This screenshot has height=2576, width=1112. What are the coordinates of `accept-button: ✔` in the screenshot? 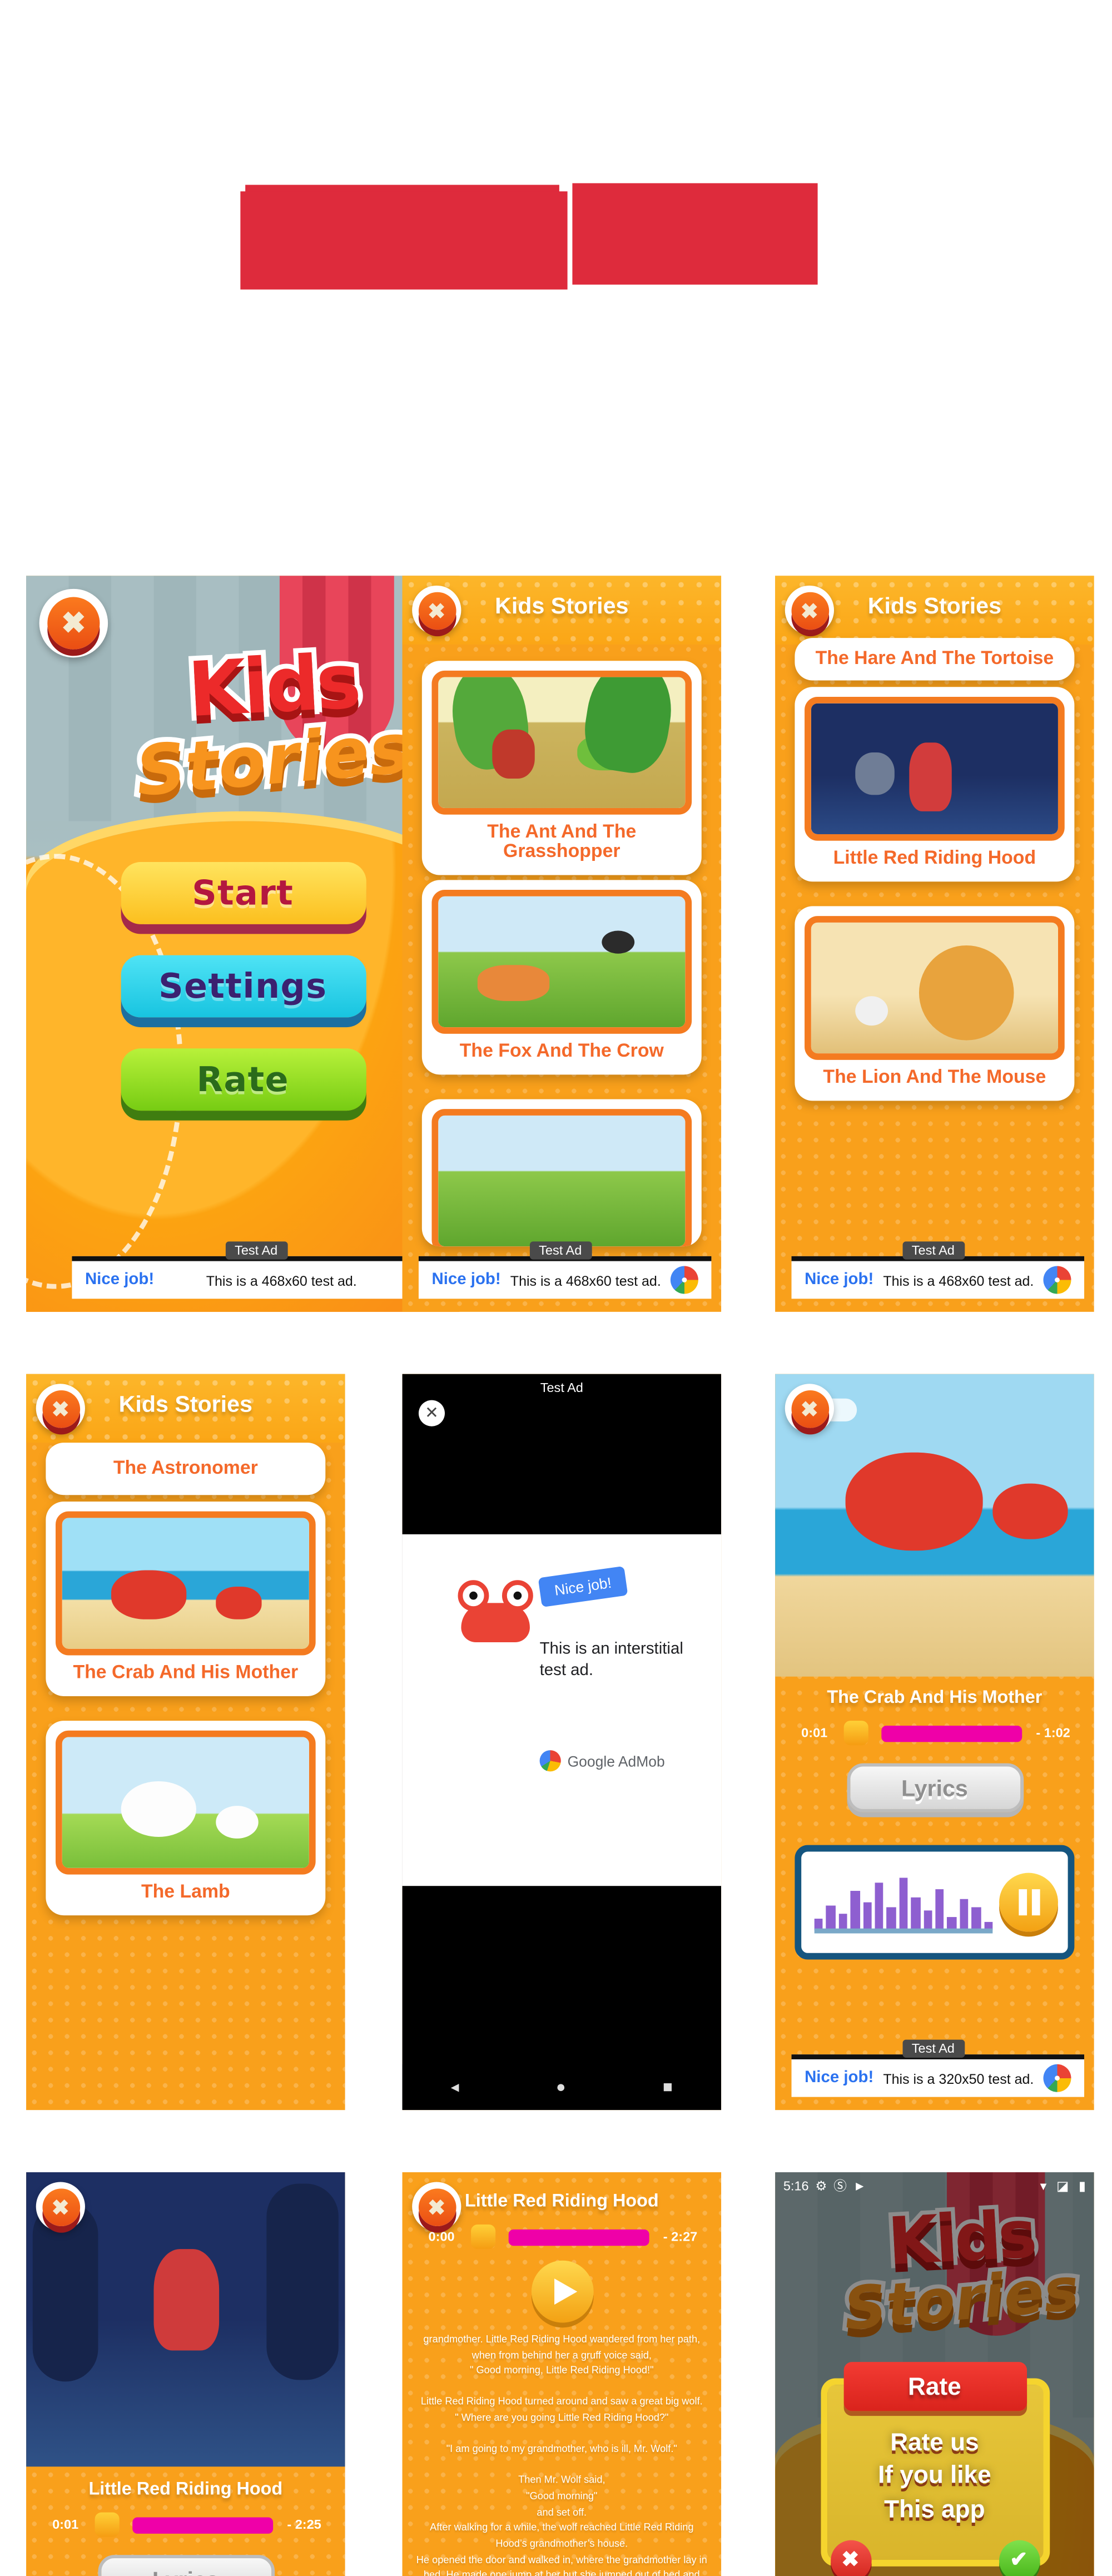 It's located at (1019, 2558).